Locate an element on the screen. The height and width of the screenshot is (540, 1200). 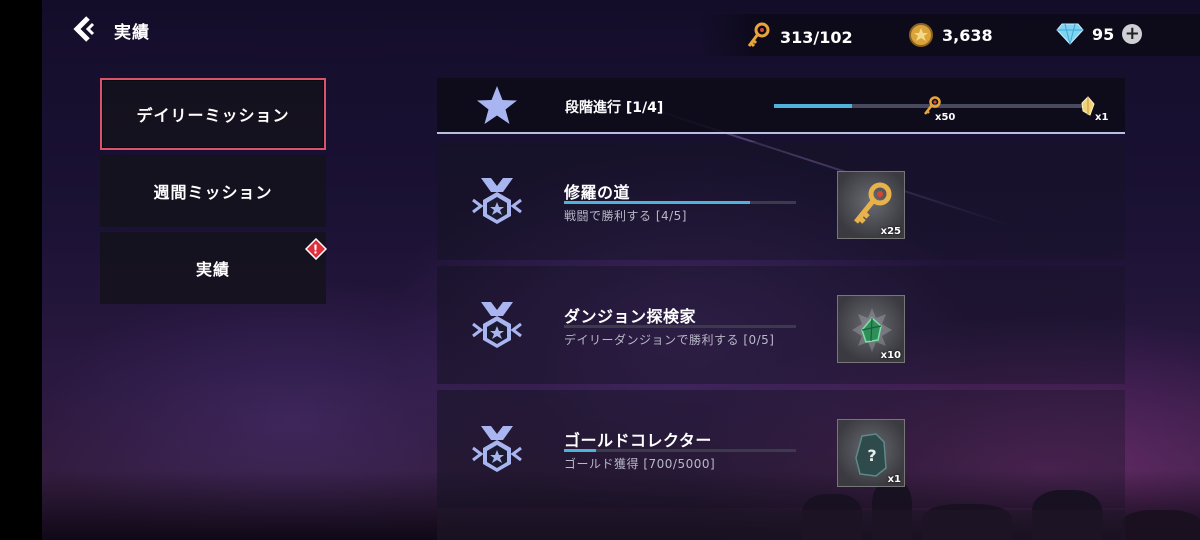
mission-row: ダンジョン探検家 デイリーダンジョンで勝利する [0/5] x10 is located at coordinates (781, 325).